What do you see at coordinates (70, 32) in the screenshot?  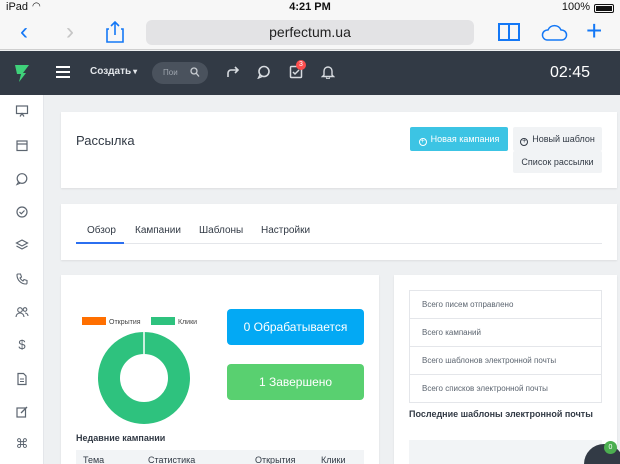 I see `forward-icon: ›` at bounding box center [70, 32].